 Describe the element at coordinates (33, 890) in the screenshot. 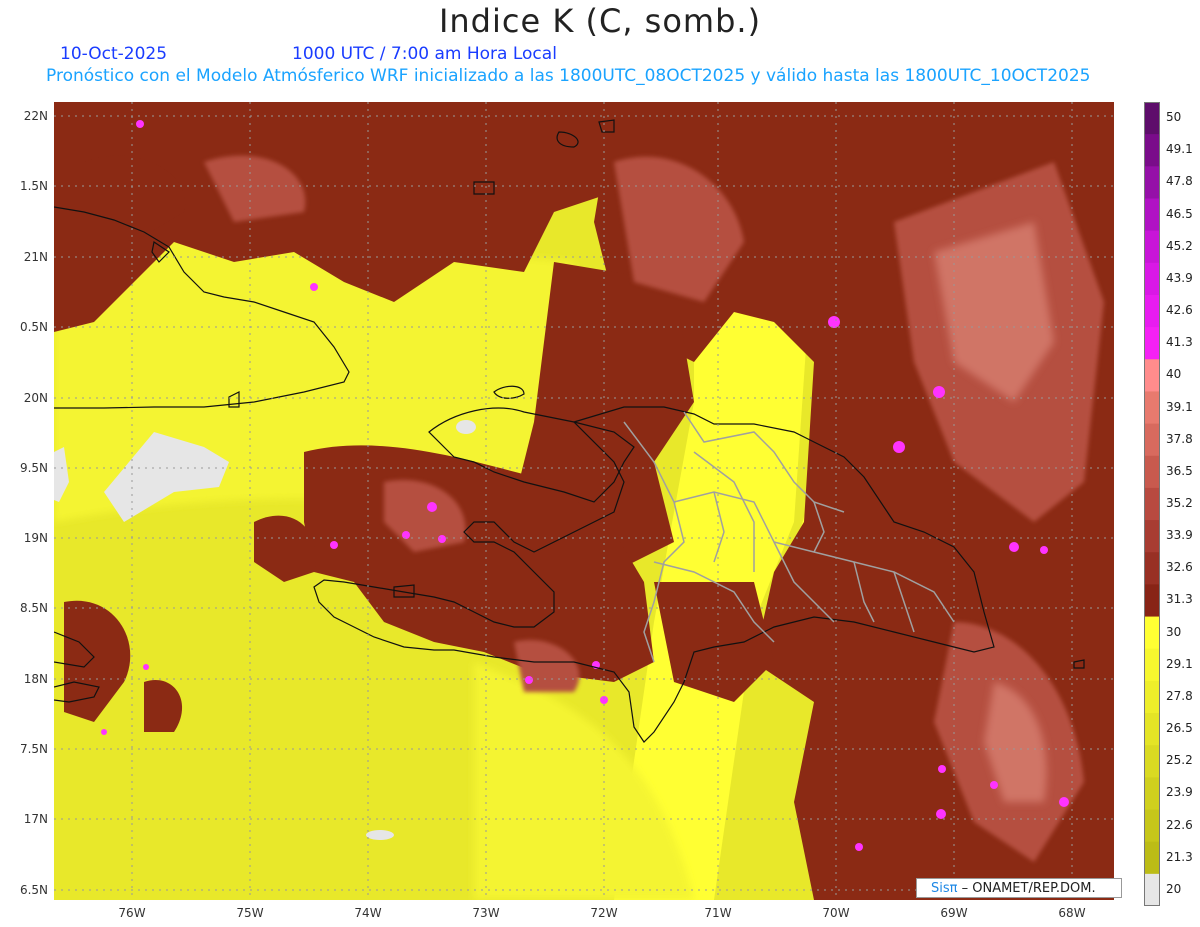

I see `lat-label: 6.5N` at that location.